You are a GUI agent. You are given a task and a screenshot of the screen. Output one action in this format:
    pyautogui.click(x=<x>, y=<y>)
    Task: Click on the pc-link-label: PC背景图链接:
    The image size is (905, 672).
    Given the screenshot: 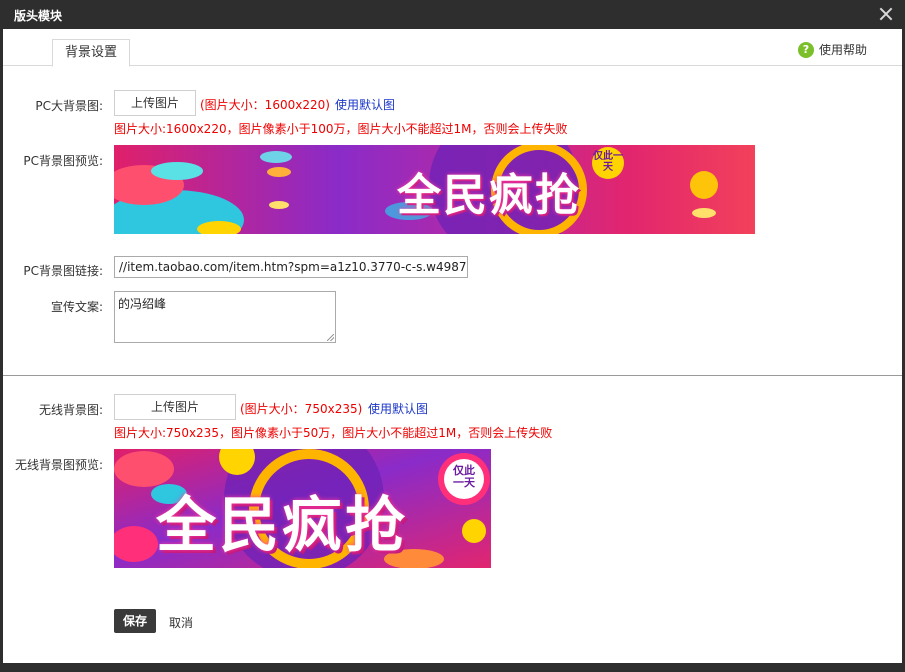 What is the action you would take?
    pyautogui.click(x=63, y=271)
    